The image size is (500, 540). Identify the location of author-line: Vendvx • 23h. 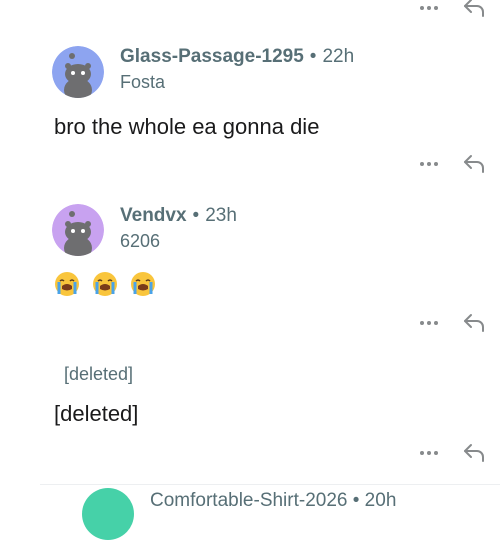
(178, 216).